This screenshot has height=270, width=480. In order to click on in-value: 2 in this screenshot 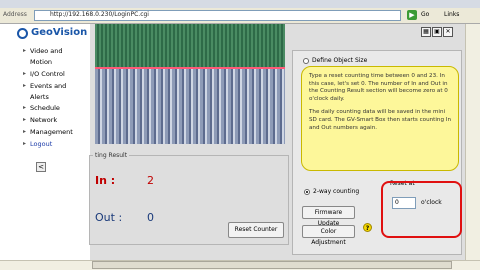, I will do `click(150, 180)`.